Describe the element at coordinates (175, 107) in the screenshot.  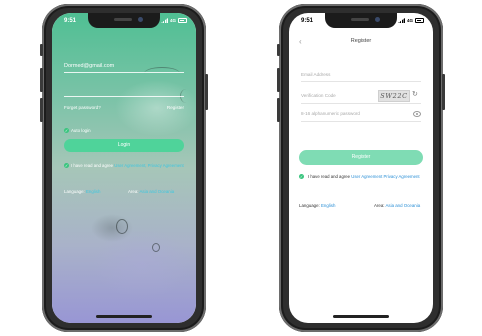
I see `register-link: Register` at that location.